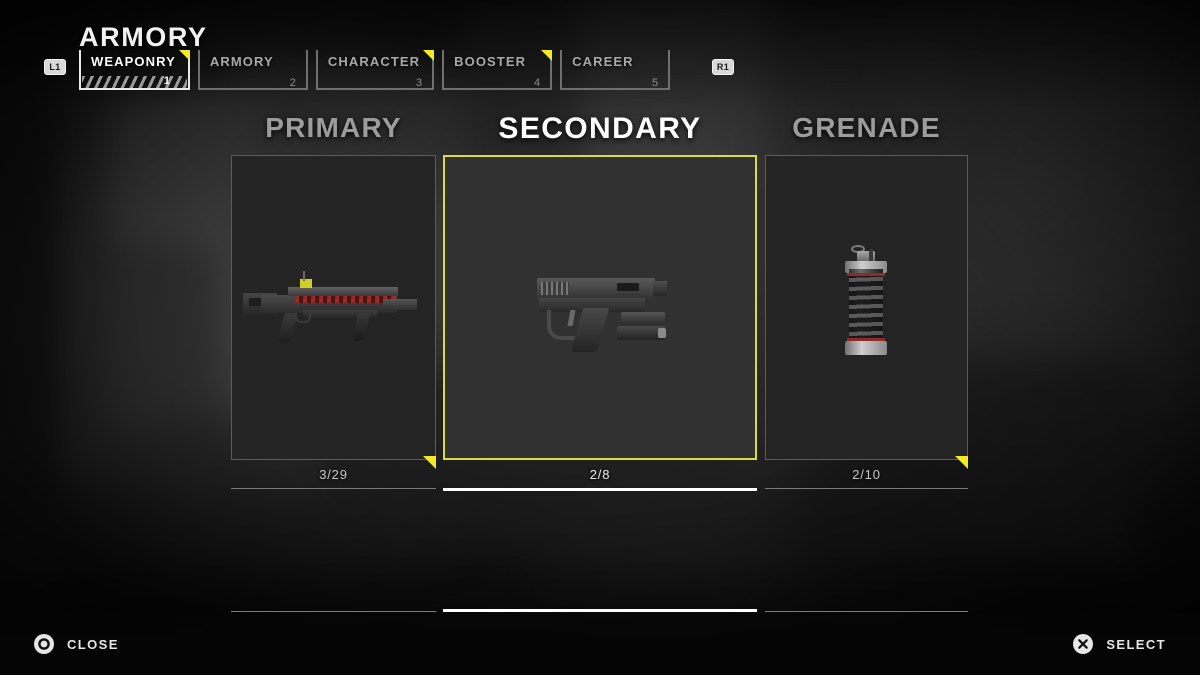 The height and width of the screenshot is (675, 1200). What do you see at coordinates (866, 550) in the screenshot?
I see `weapon-detail-panel-grenade` at bounding box center [866, 550].